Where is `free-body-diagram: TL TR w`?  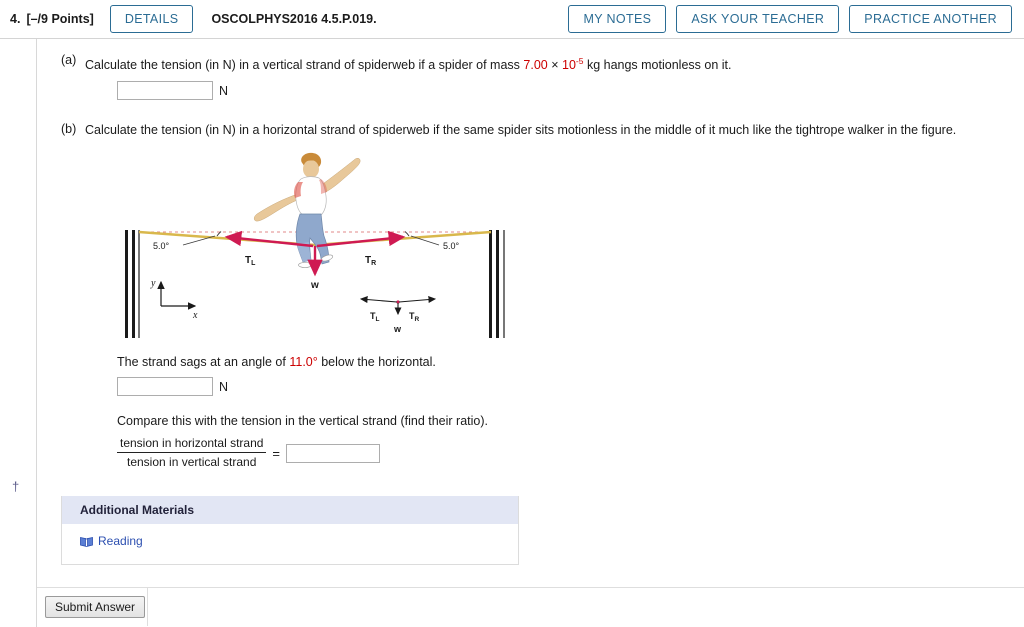 free-body-diagram: TL TR w is located at coordinates (398, 315).